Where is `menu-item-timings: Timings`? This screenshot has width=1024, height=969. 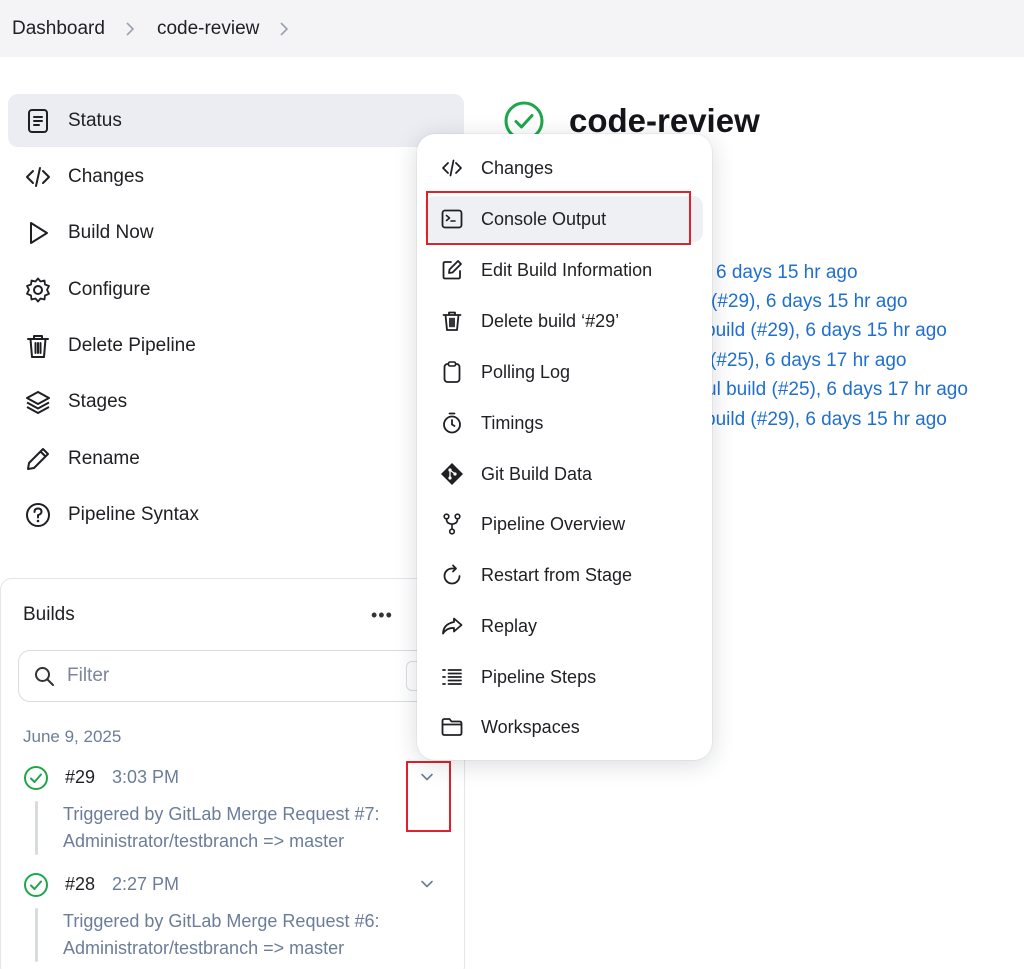 menu-item-timings: Timings is located at coordinates (564, 423).